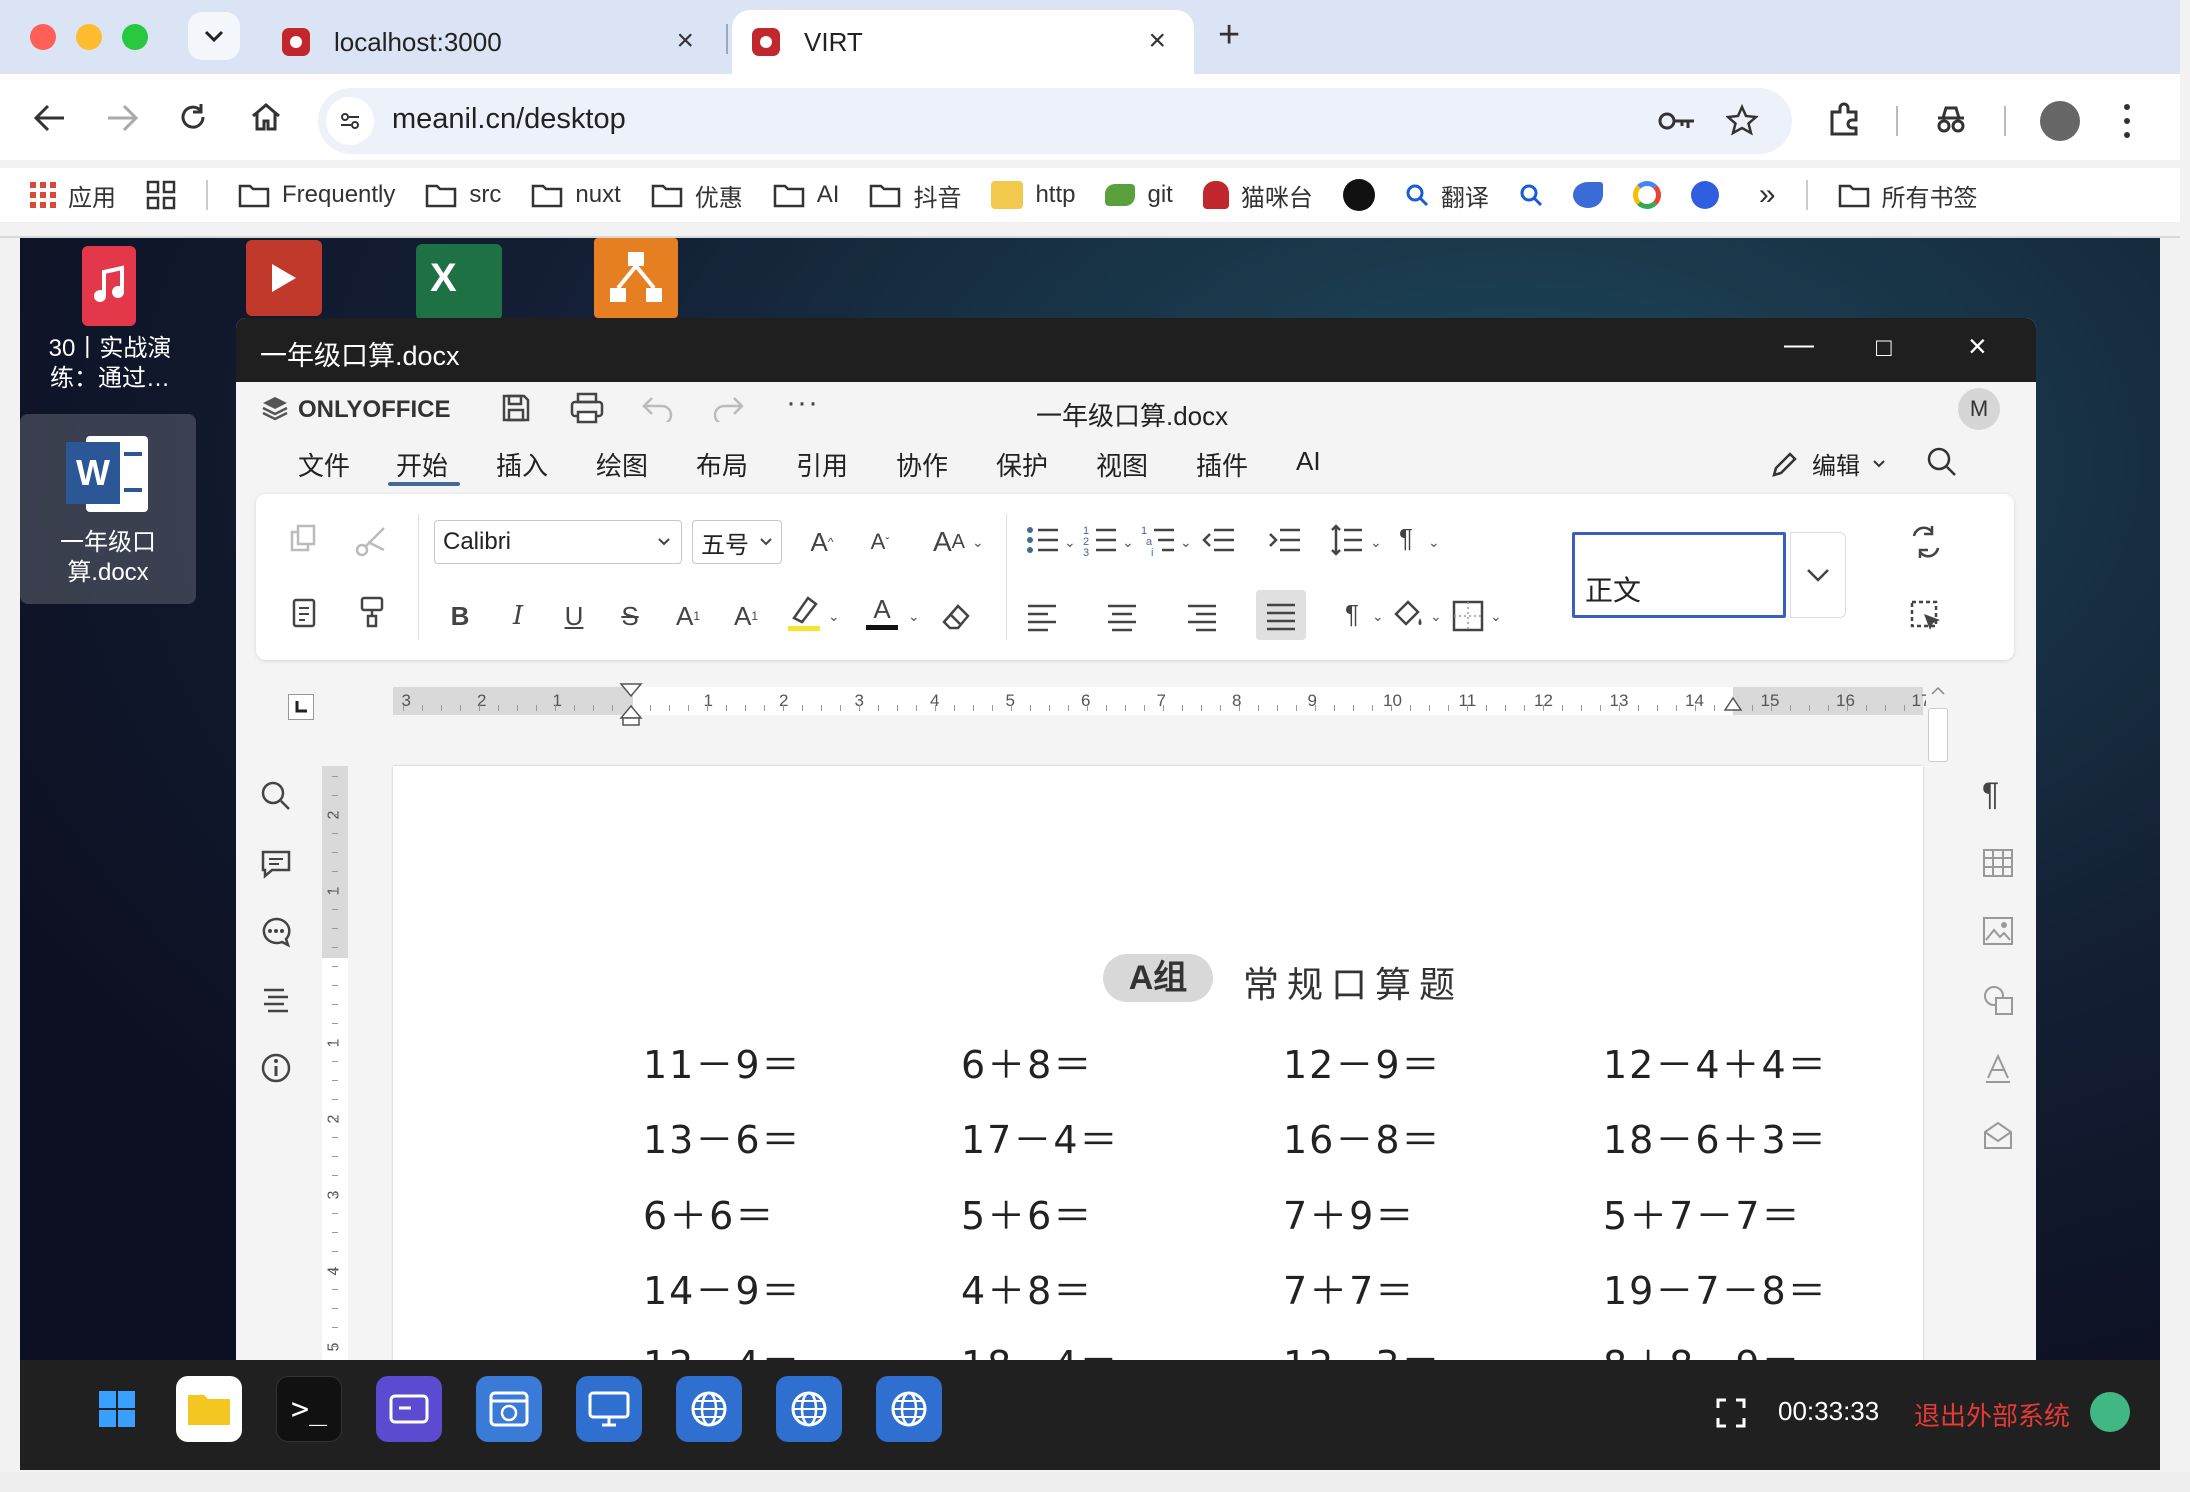 Image resolution: width=2190 pixels, height=1492 pixels. What do you see at coordinates (949, 542) in the screenshot?
I see `change-case-icon: AA` at bounding box center [949, 542].